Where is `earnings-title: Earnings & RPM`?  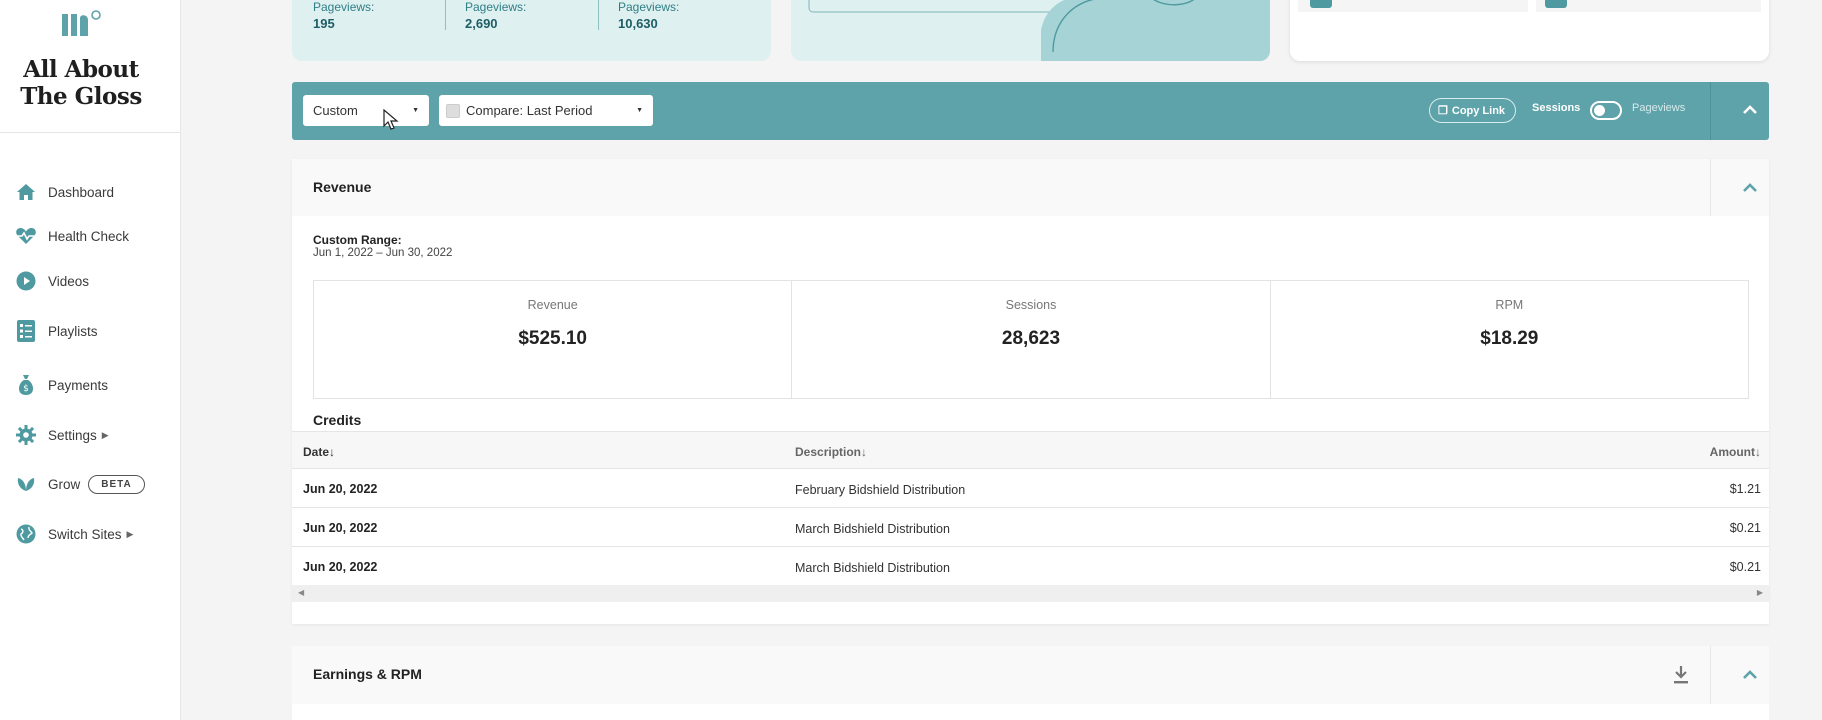 earnings-title: Earnings & RPM is located at coordinates (367, 674).